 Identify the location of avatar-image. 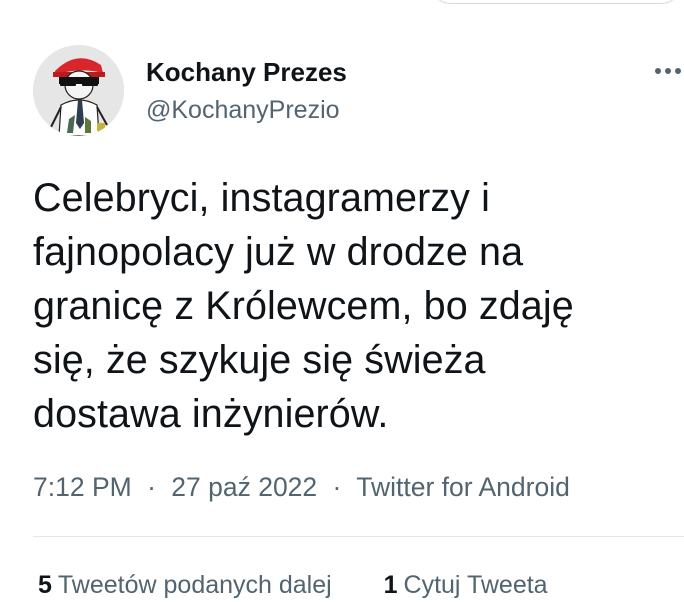
(78, 90).